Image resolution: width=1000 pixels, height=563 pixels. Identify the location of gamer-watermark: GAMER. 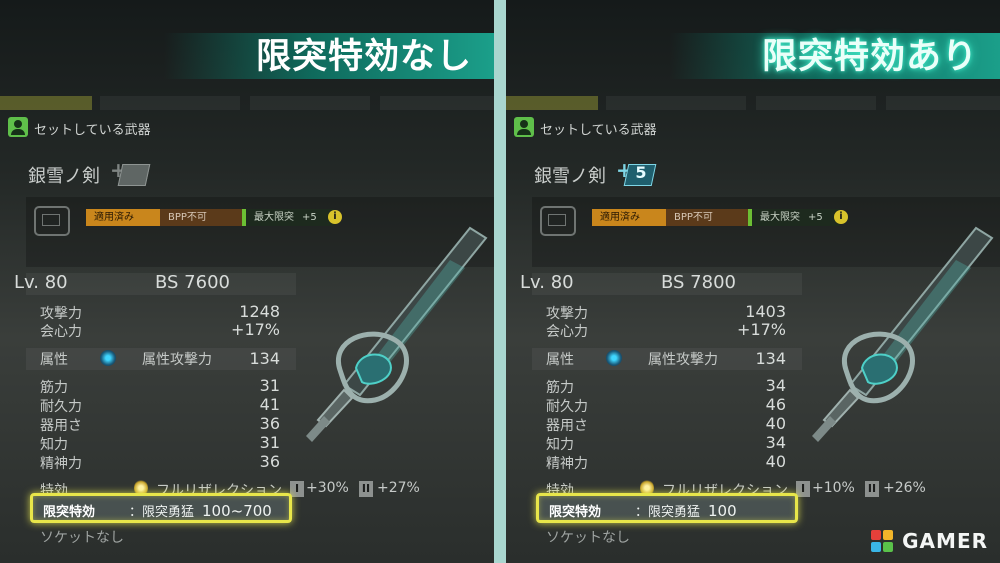
(929, 541).